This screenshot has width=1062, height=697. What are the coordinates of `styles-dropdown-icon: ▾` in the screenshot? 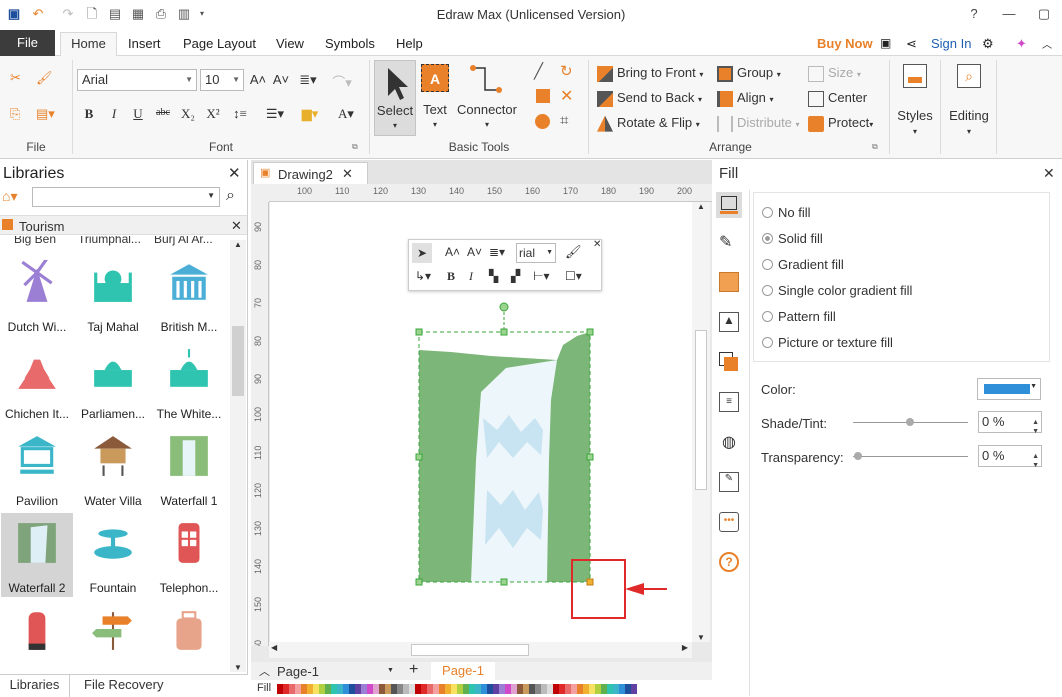 It's located at (915, 131).